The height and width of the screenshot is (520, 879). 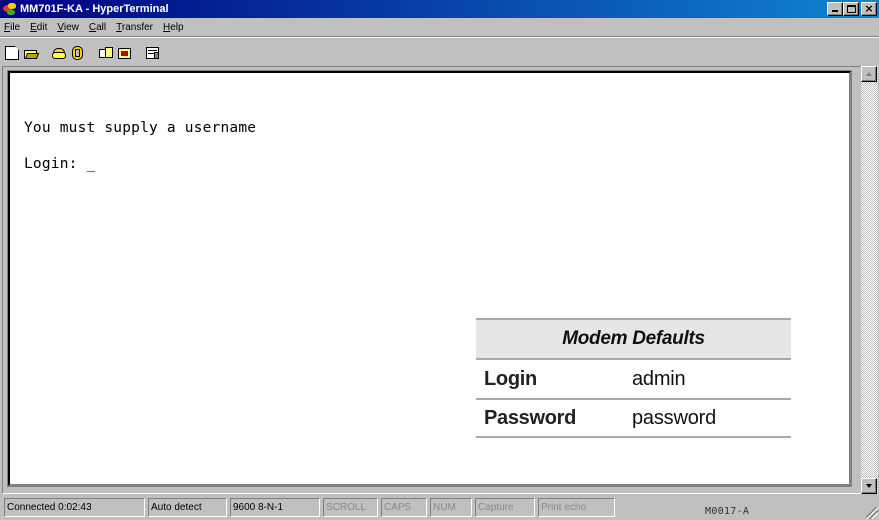 I want to click on defaults-value: password, so click(x=674, y=417).